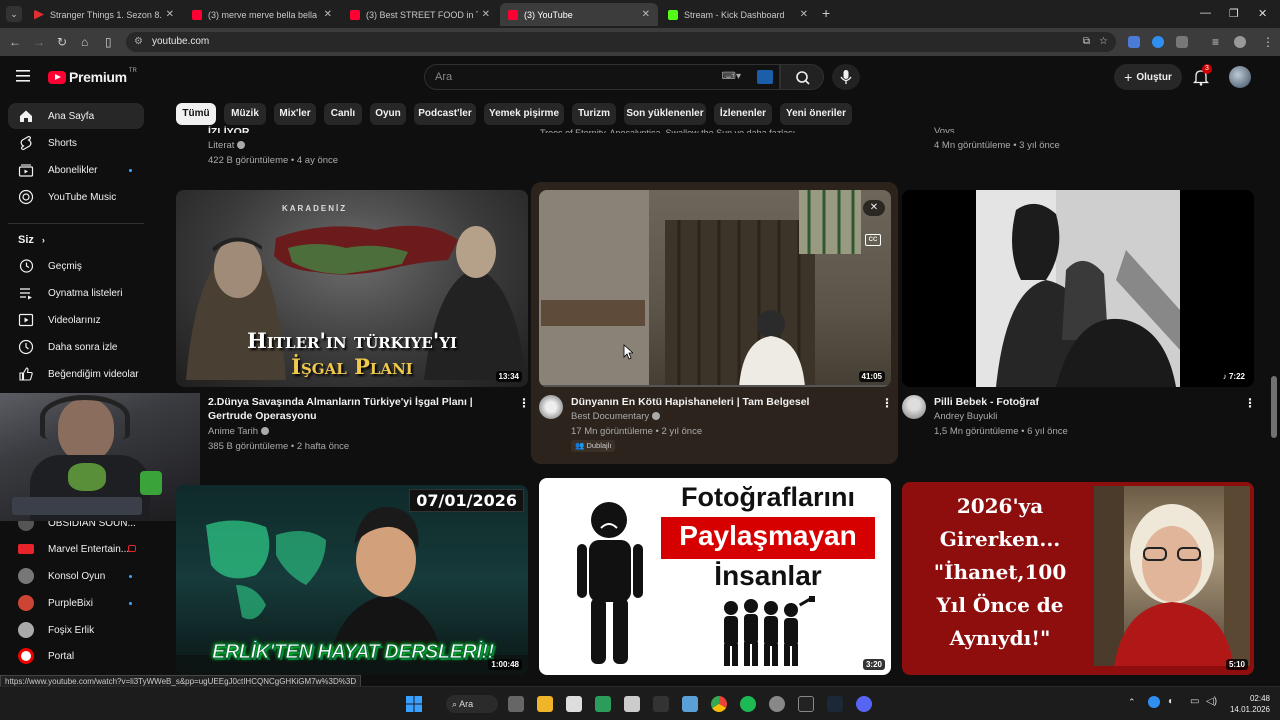  Describe the element at coordinates (227, 145) in the screenshot. I see `channel-name: Literat` at that location.